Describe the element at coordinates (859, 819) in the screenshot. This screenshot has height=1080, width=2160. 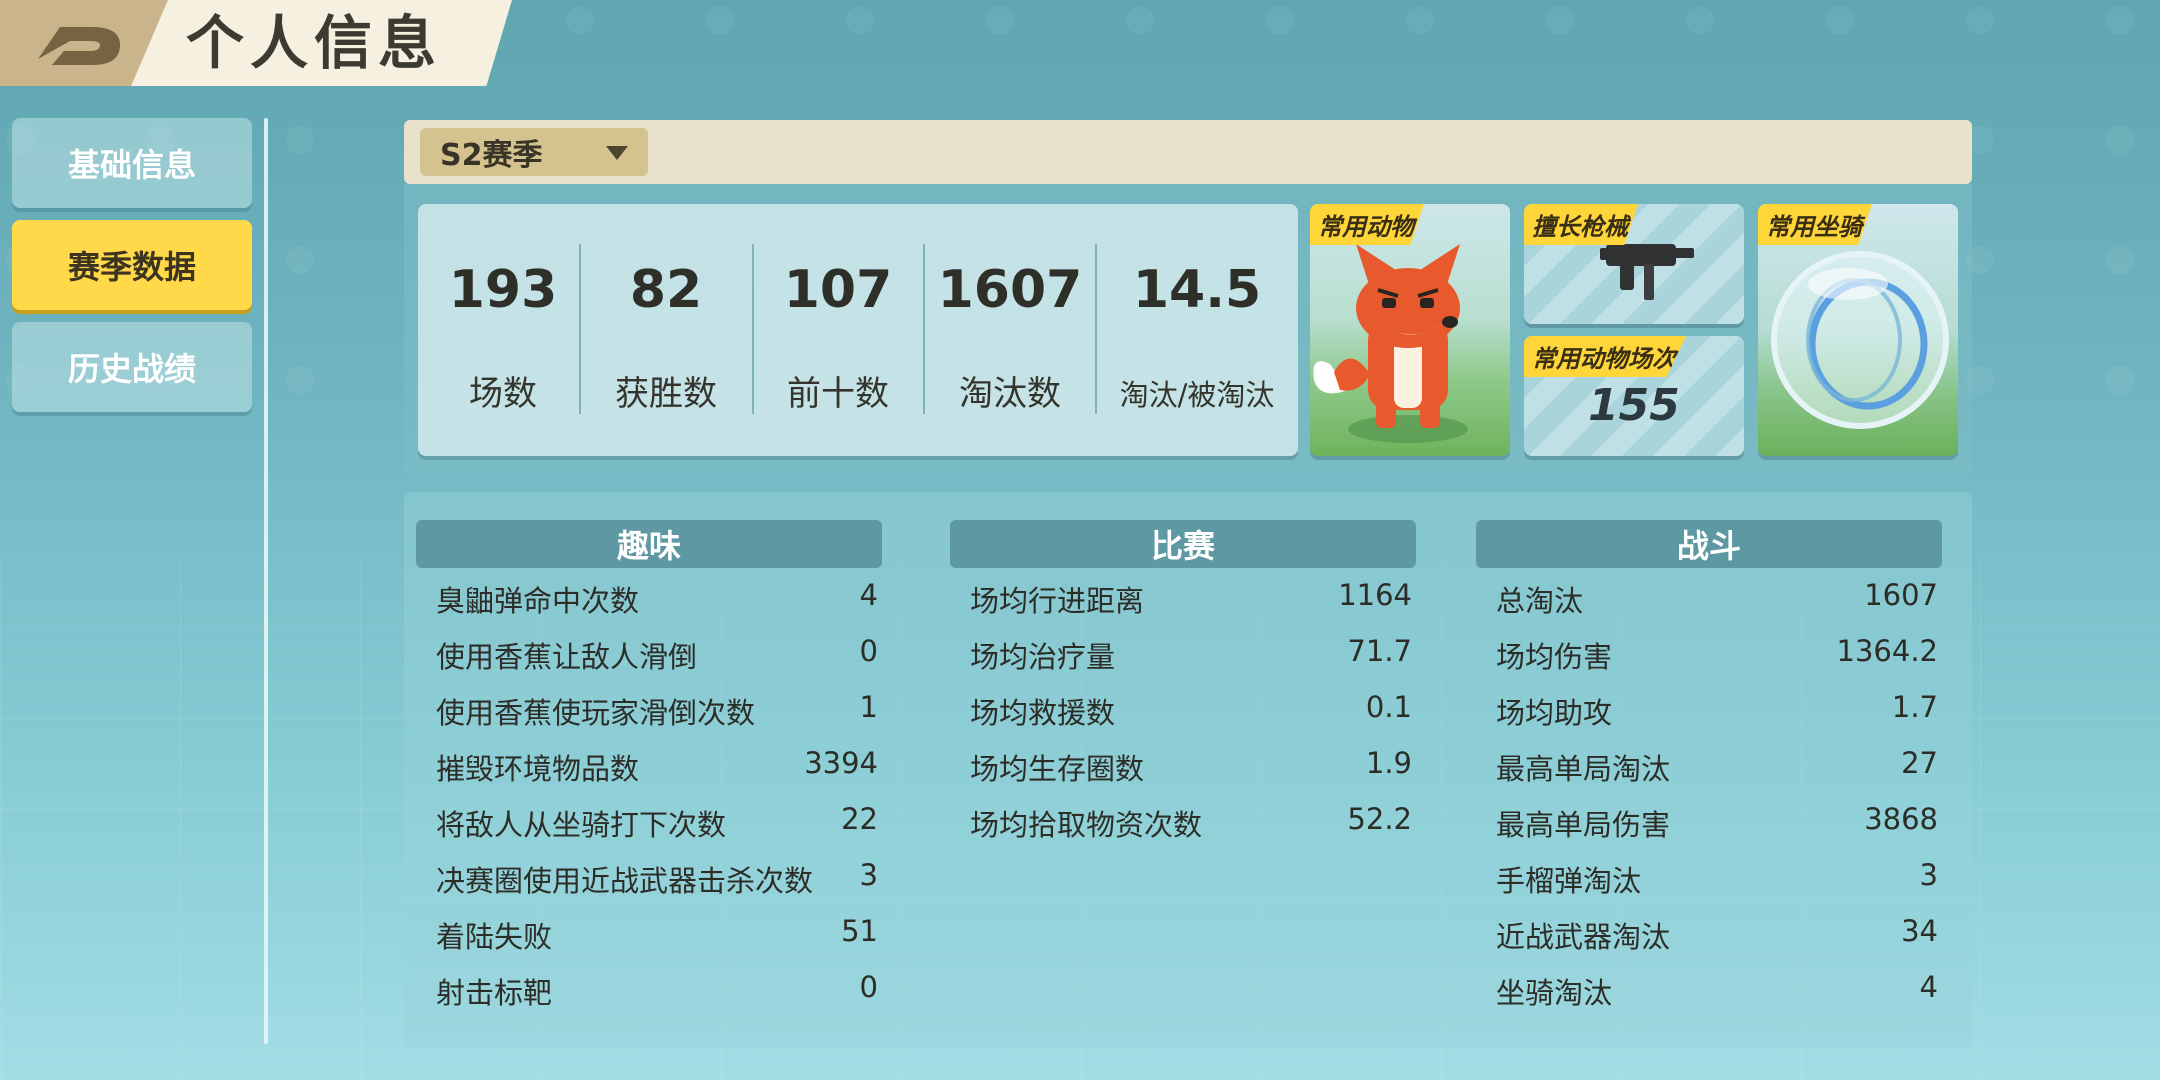
I see `stat-row-value: 22` at that location.